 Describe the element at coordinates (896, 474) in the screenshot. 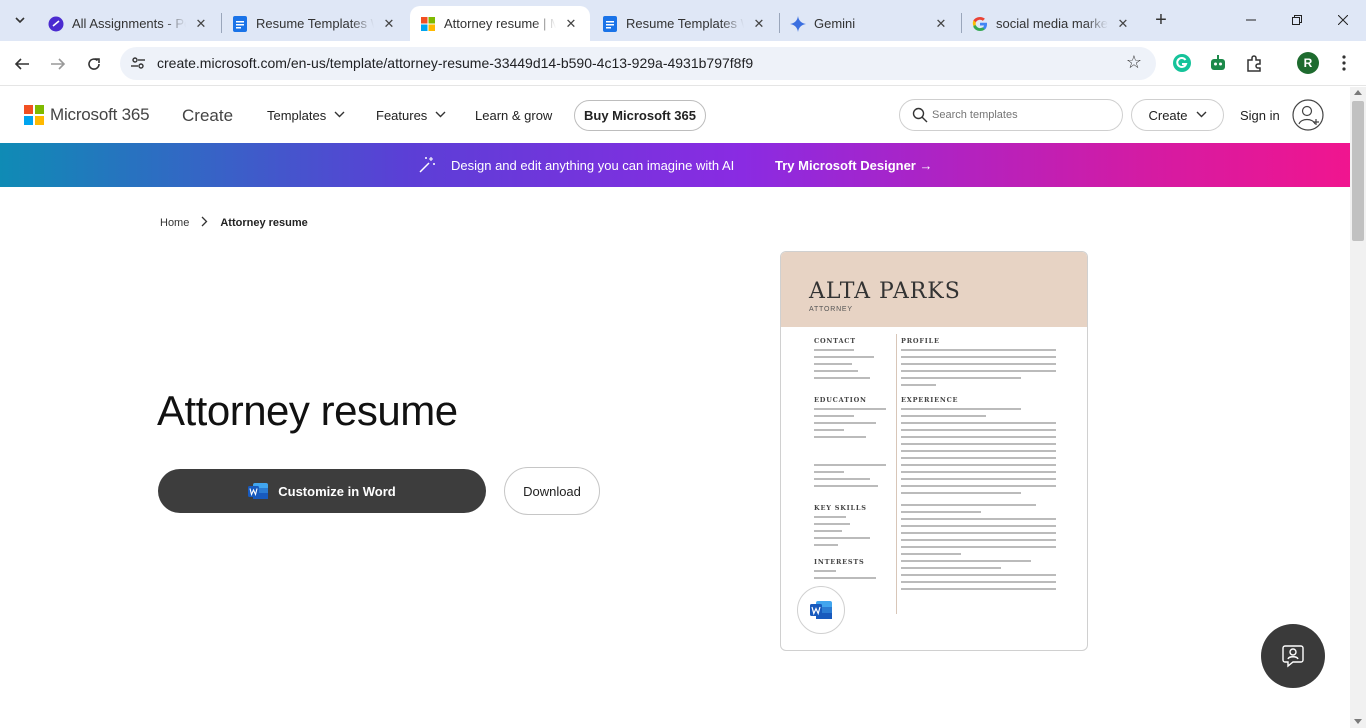

I see `resume-column-divider` at that location.